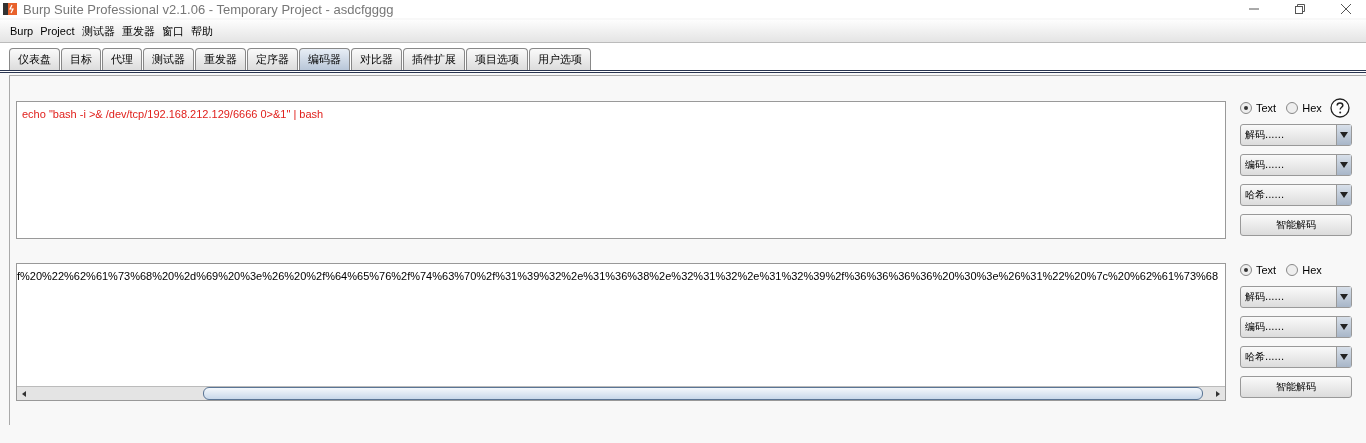 The height and width of the screenshot is (443, 1366). What do you see at coordinates (560, 59) in the screenshot?
I see `tab: 用户选项` at bounding box center [560, 59].